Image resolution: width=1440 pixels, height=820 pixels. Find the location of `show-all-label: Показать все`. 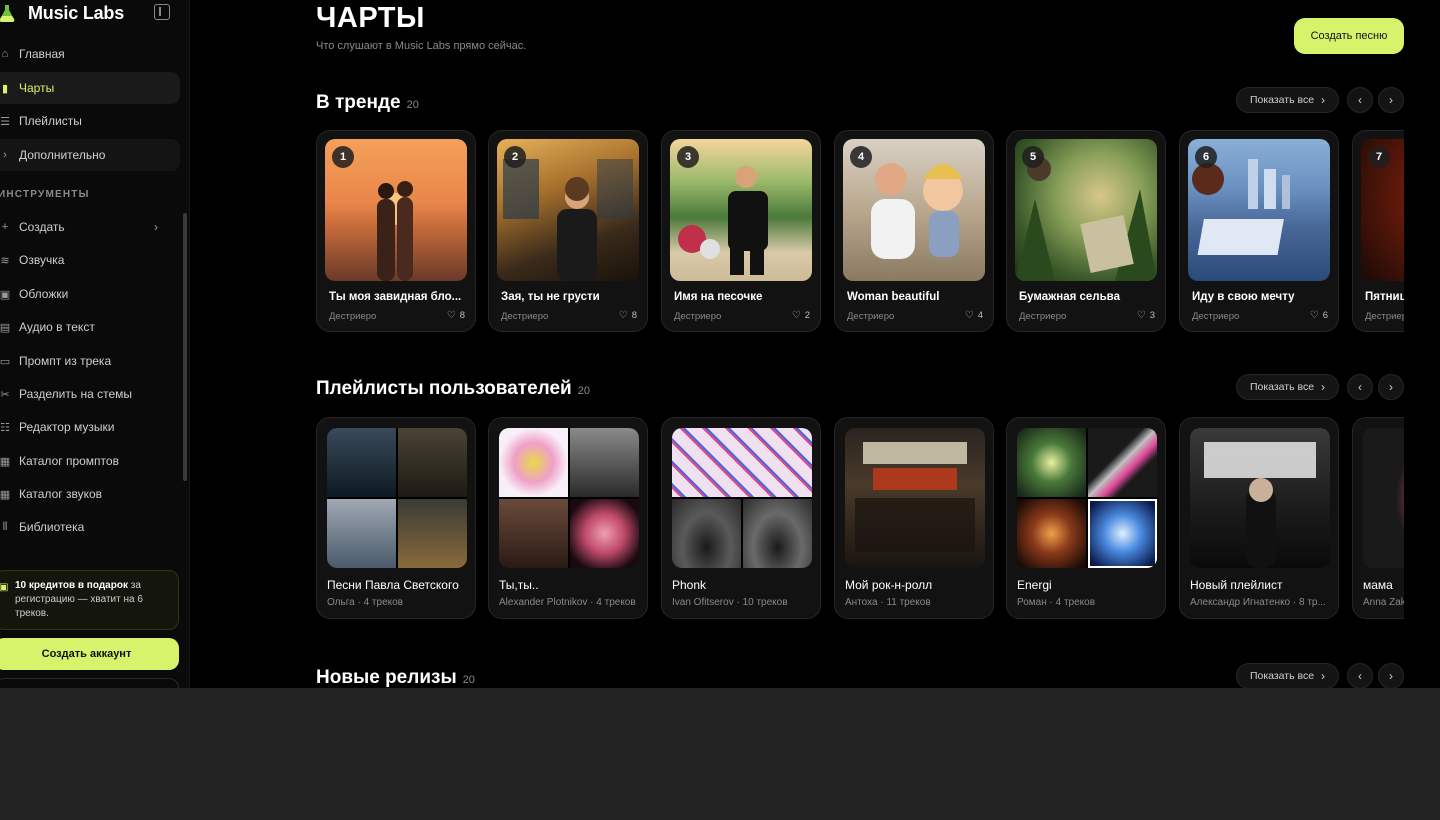

show-all-label: Показать все is located at coordinates (1282, 387).